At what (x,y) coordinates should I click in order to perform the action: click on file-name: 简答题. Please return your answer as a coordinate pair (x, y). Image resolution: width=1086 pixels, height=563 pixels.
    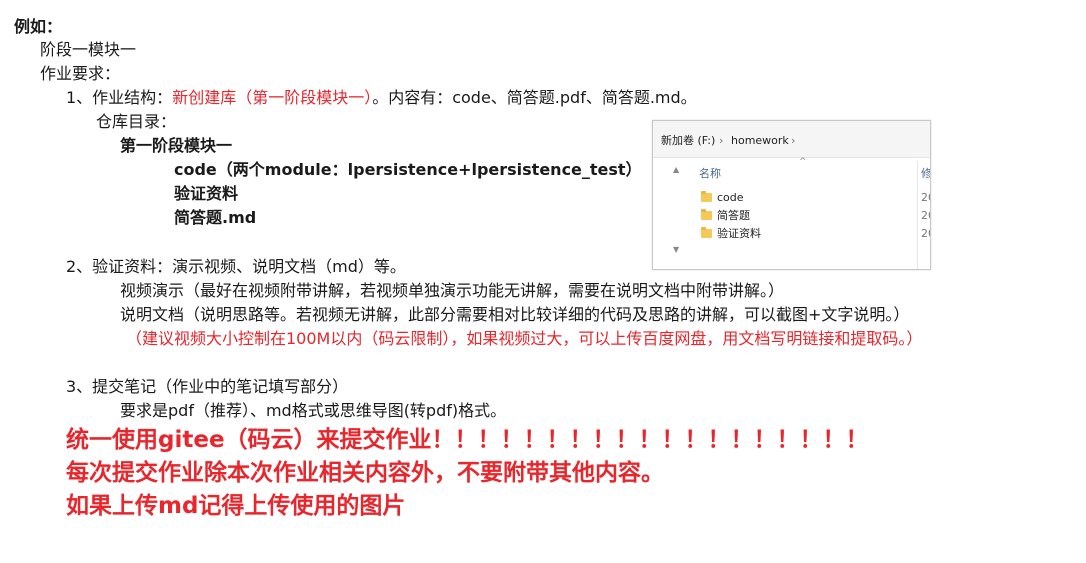
    Looking at the image, I should click on (733, 215).